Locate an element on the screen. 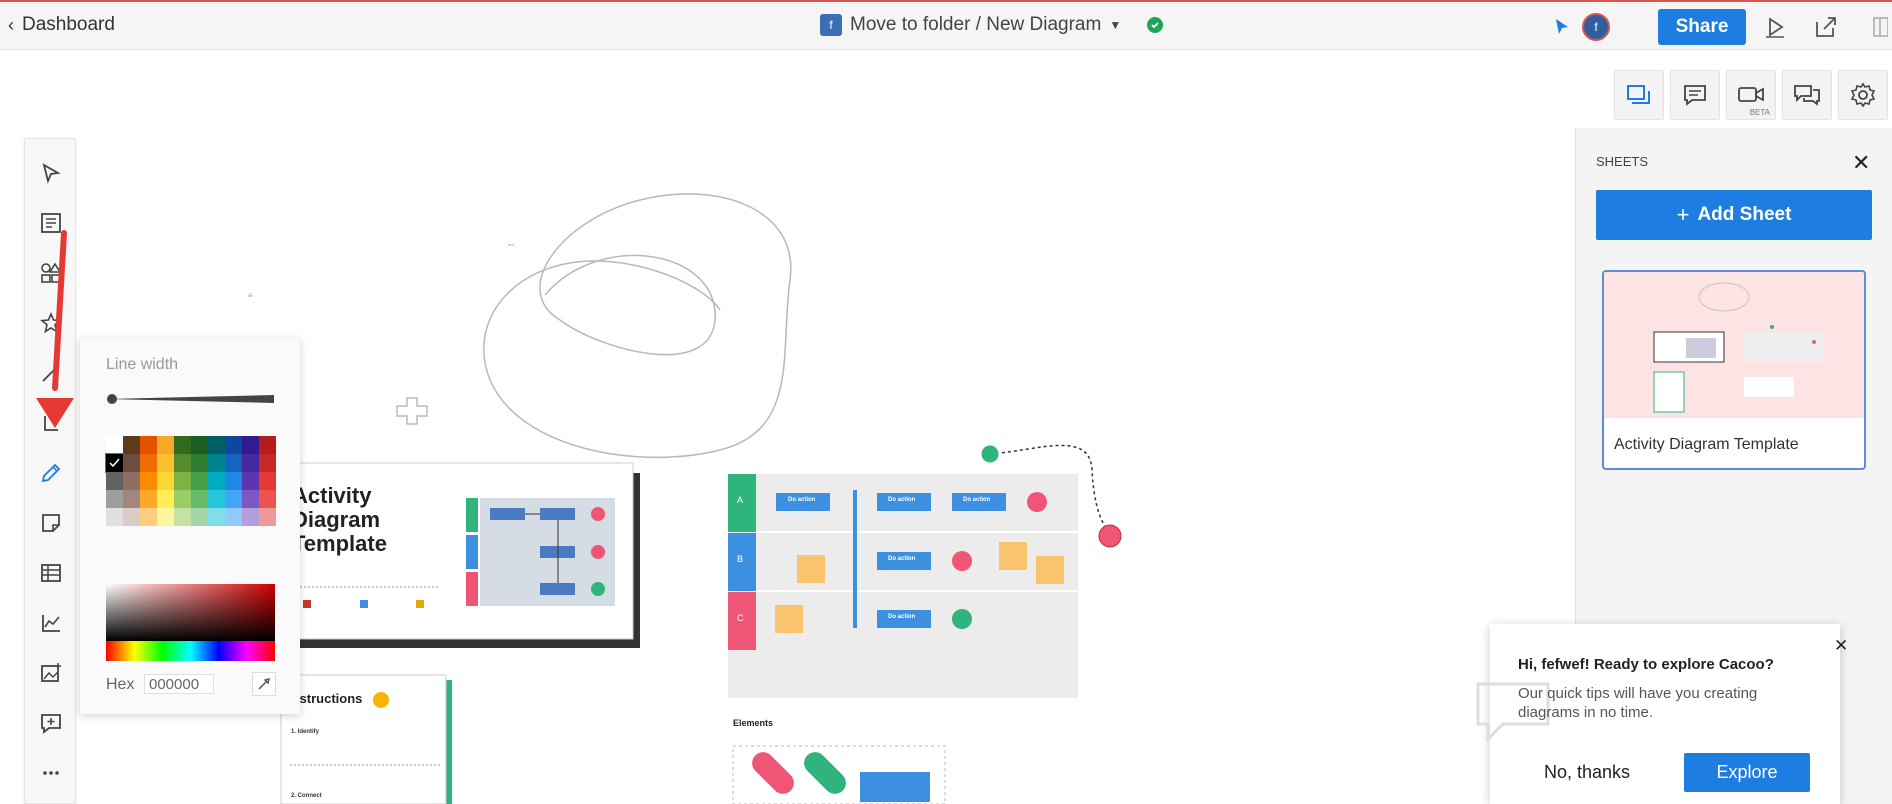 The height and width of the screenshot is (804, 1892). panel-toggle-icon is located at coordinates (1878, 27).